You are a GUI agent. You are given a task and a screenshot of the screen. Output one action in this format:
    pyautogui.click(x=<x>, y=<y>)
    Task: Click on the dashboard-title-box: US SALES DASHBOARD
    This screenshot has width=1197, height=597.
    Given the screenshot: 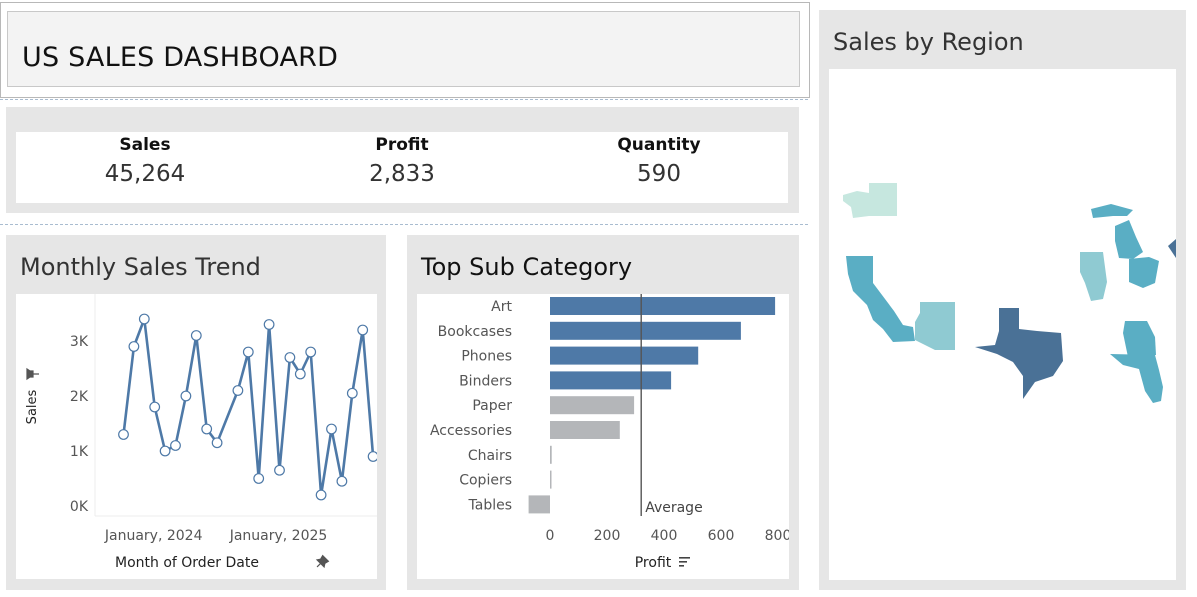 What is the action you would take?
    pyautogui.click(x=403, y=49)
    